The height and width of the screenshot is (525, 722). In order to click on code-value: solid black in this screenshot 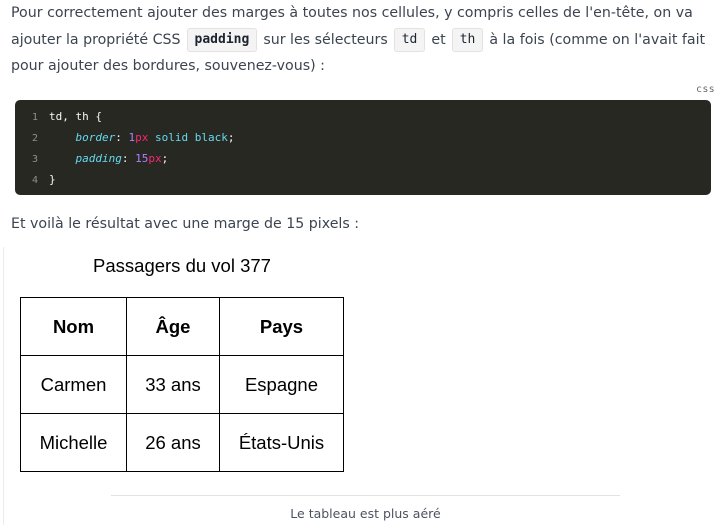, I will do `click(188, 137)`.